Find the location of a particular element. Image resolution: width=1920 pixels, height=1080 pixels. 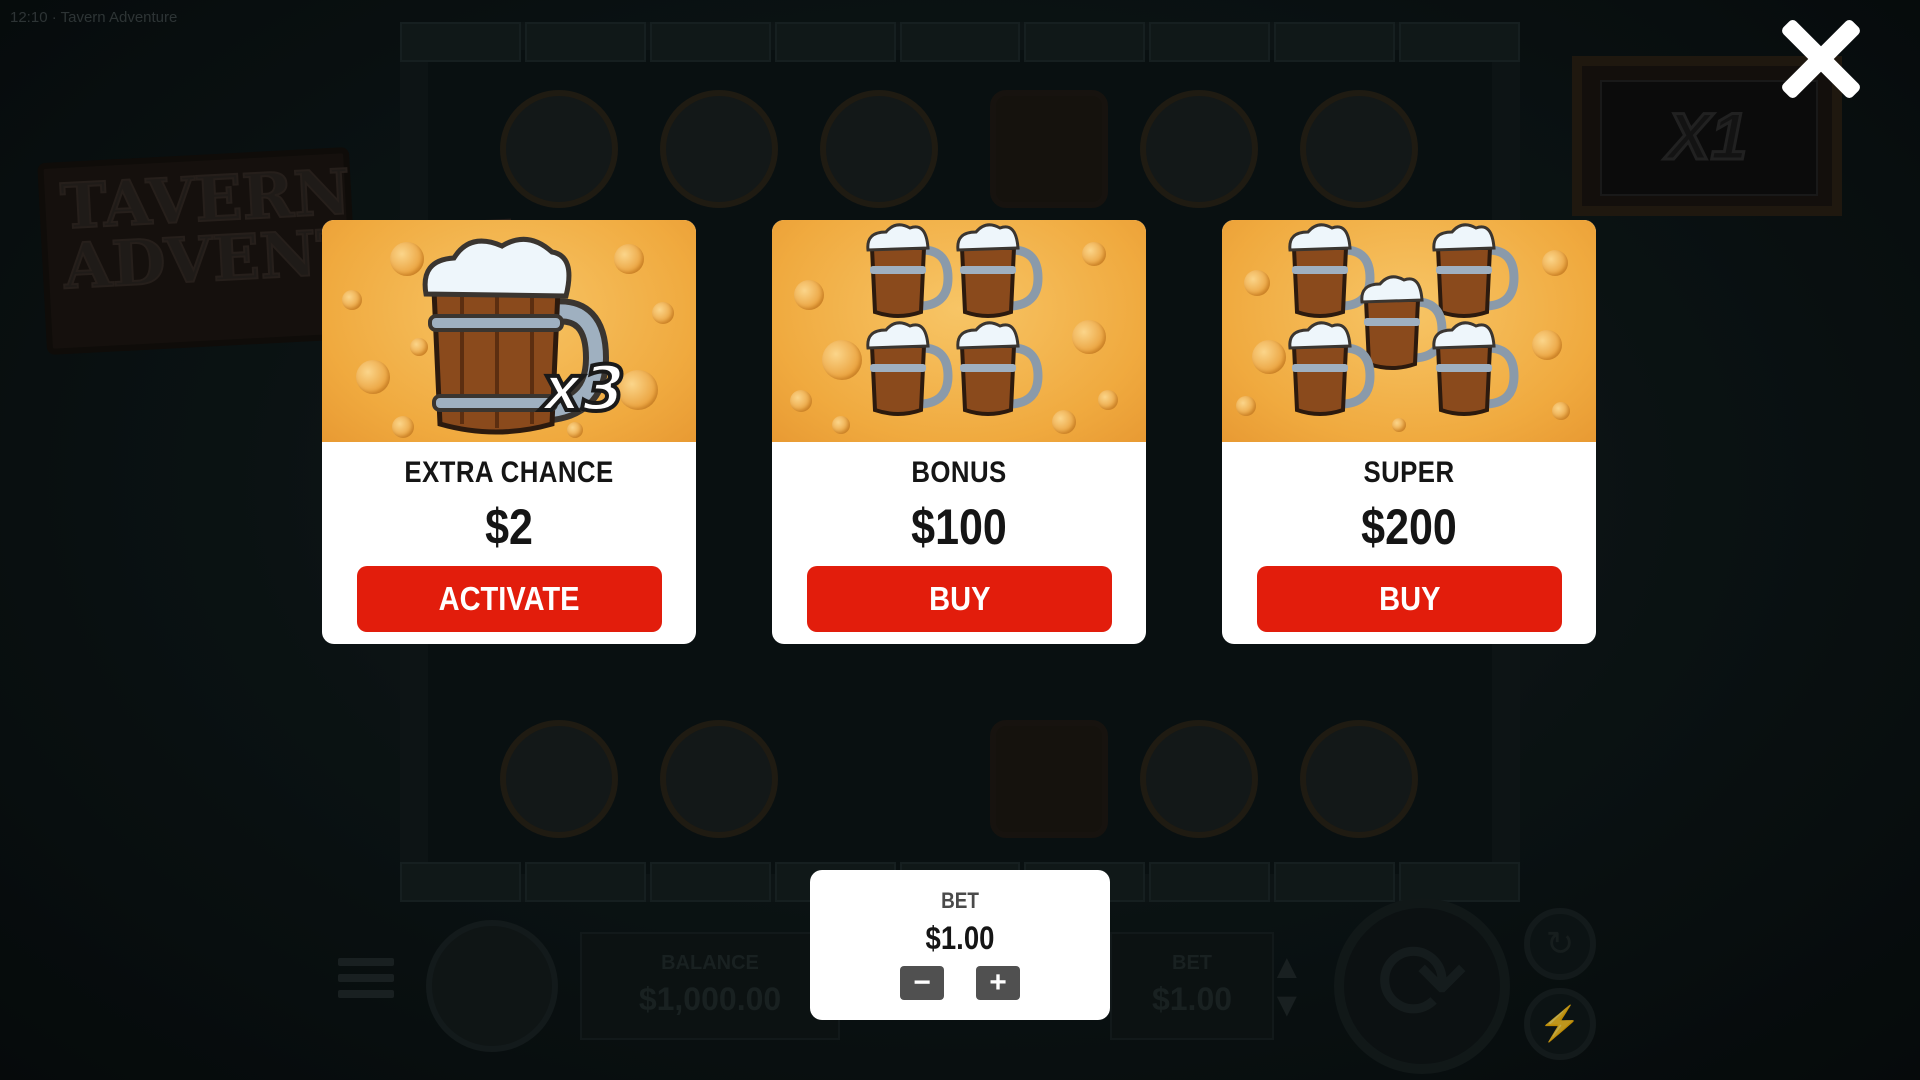

feature-card-extra-chance: x3 EXTRA CHANCE $2 ACTIVATE is located at coordinates (509, 432).